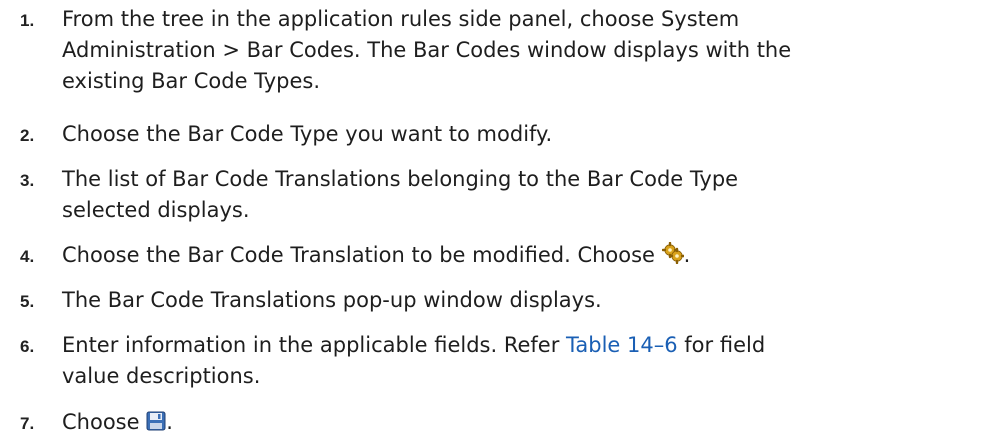  I want to click on step-number: 5., so click(27, 301).